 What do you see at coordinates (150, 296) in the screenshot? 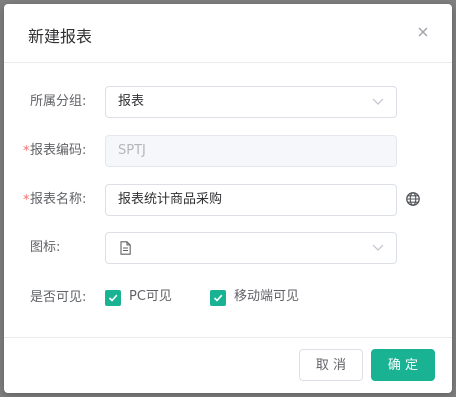
I see `pc-visible-label: PC可见` at bounding box center [150, 296].